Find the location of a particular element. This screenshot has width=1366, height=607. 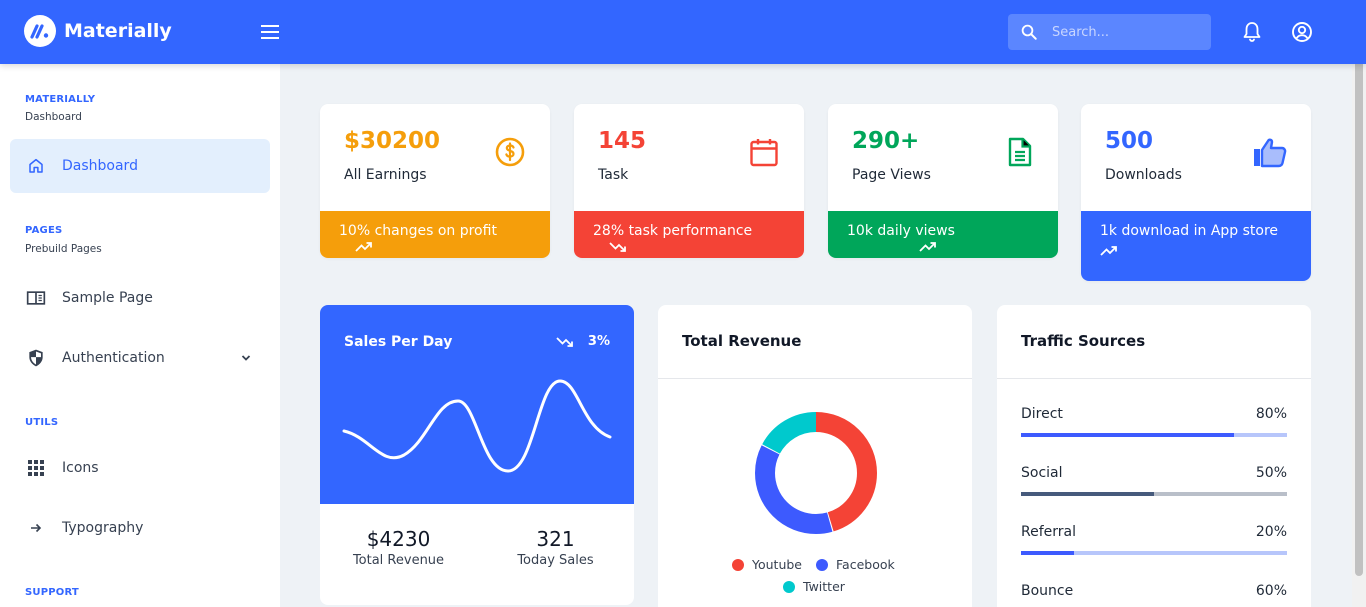

total-revenue-stat: $4230 Total Revenue is located at coordinates (398, 547).